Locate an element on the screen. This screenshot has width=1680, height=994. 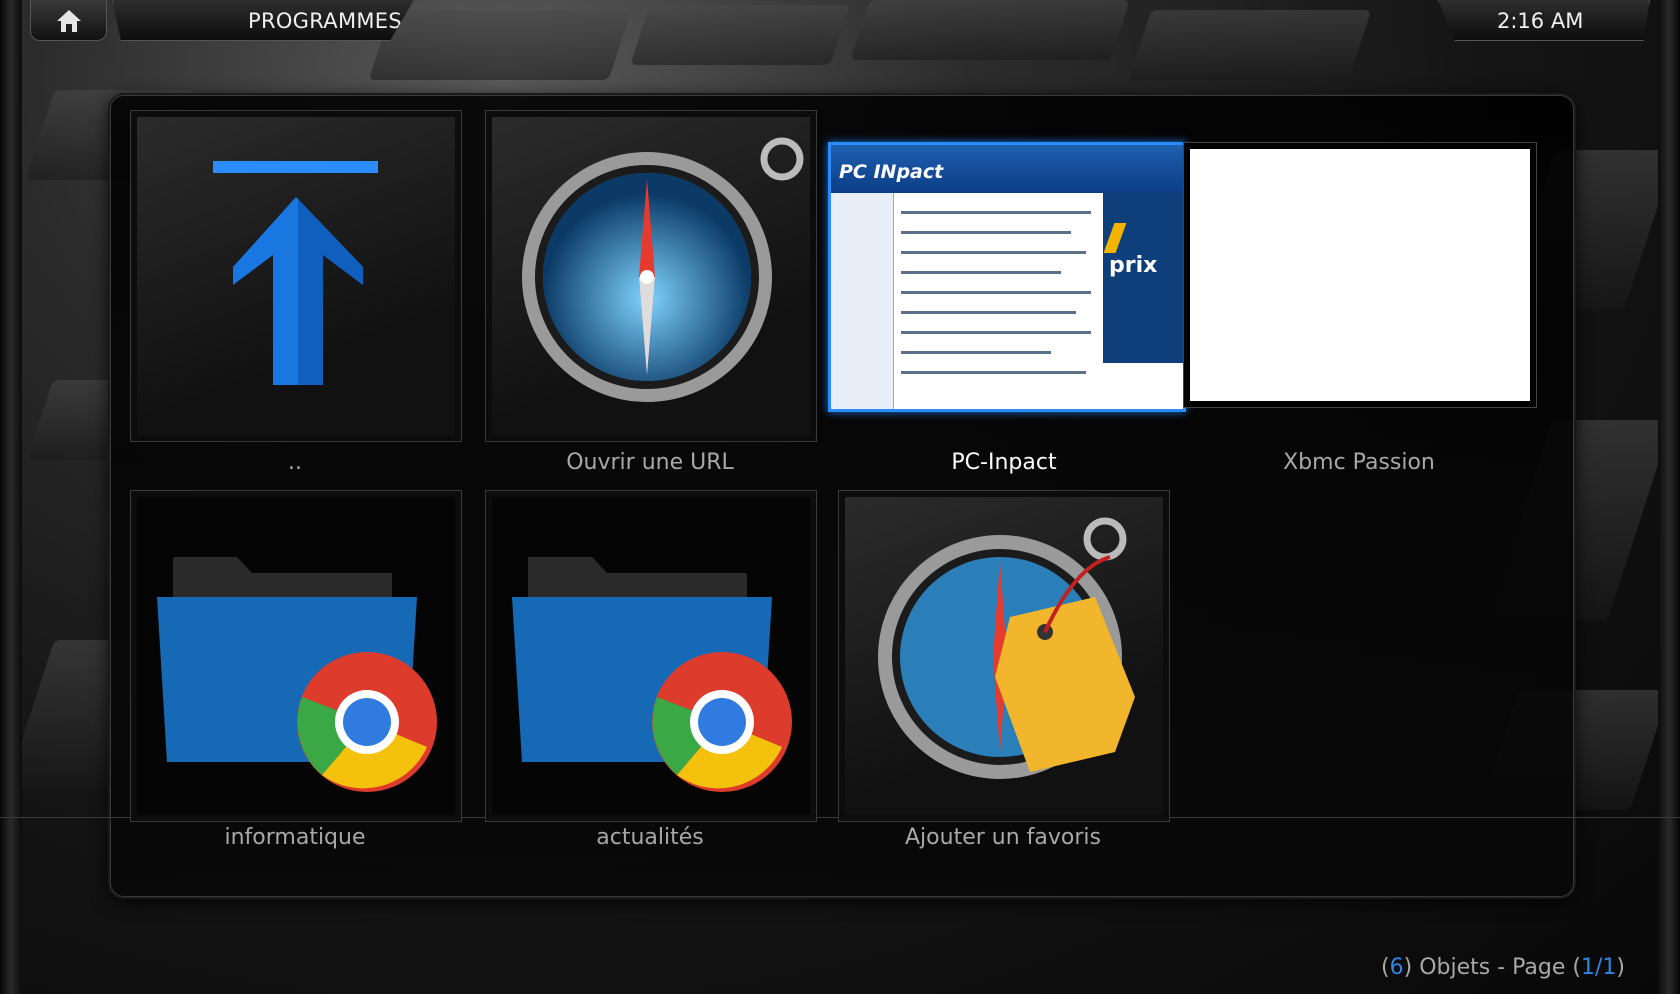
ad-text: prix is located at coordinates (1133, 265).